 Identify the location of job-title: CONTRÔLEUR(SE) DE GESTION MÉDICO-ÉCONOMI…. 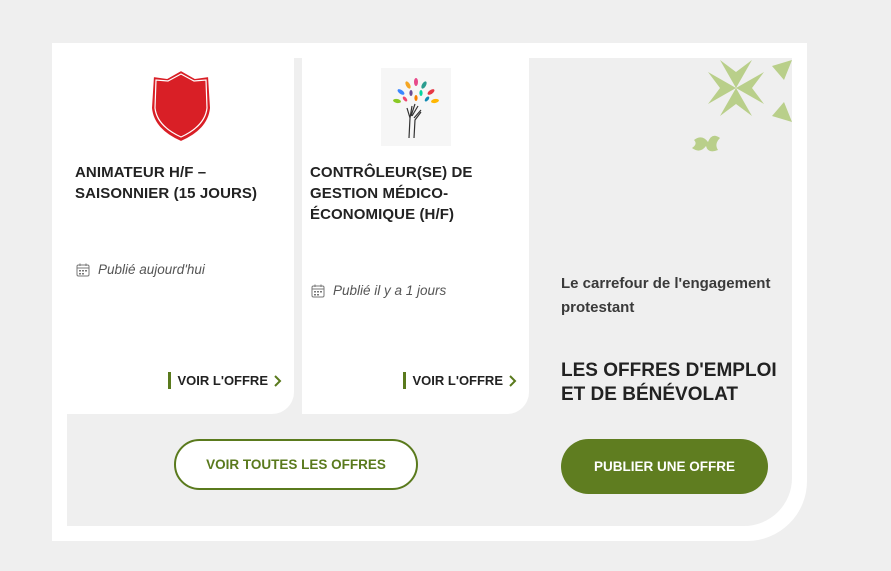
(412, 193).